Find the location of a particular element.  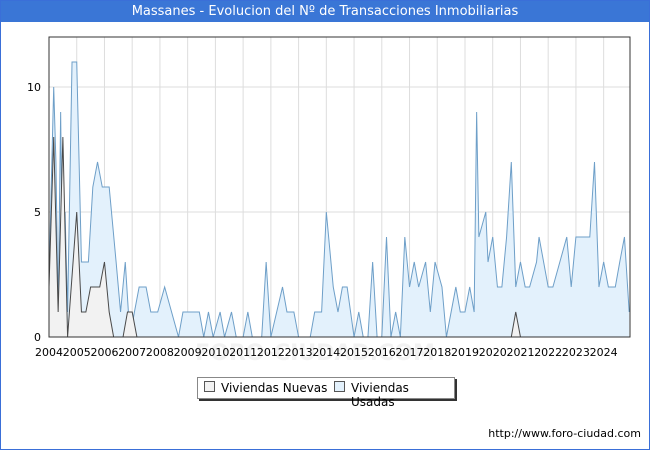

x-tick-label: 2023 is located at coordinates (576, 352).